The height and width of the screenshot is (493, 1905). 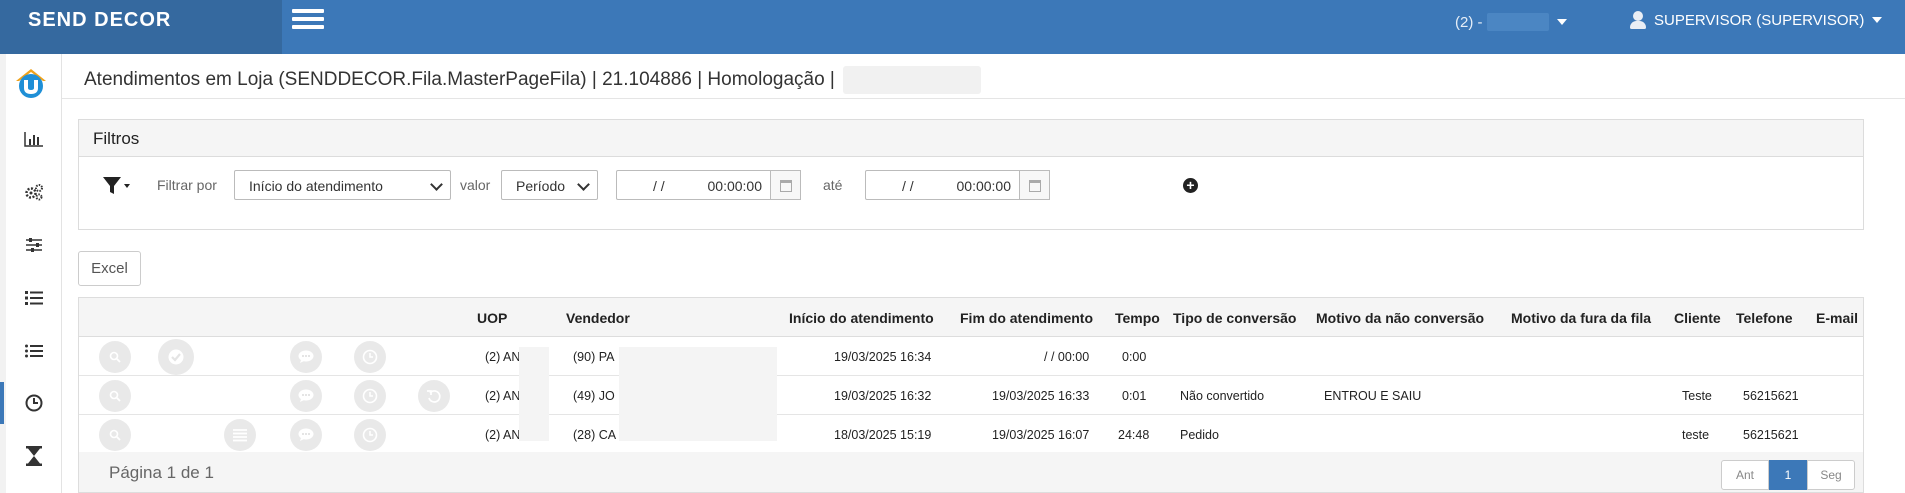 I want to click on uop-redacted, so click(x=534, y=394).